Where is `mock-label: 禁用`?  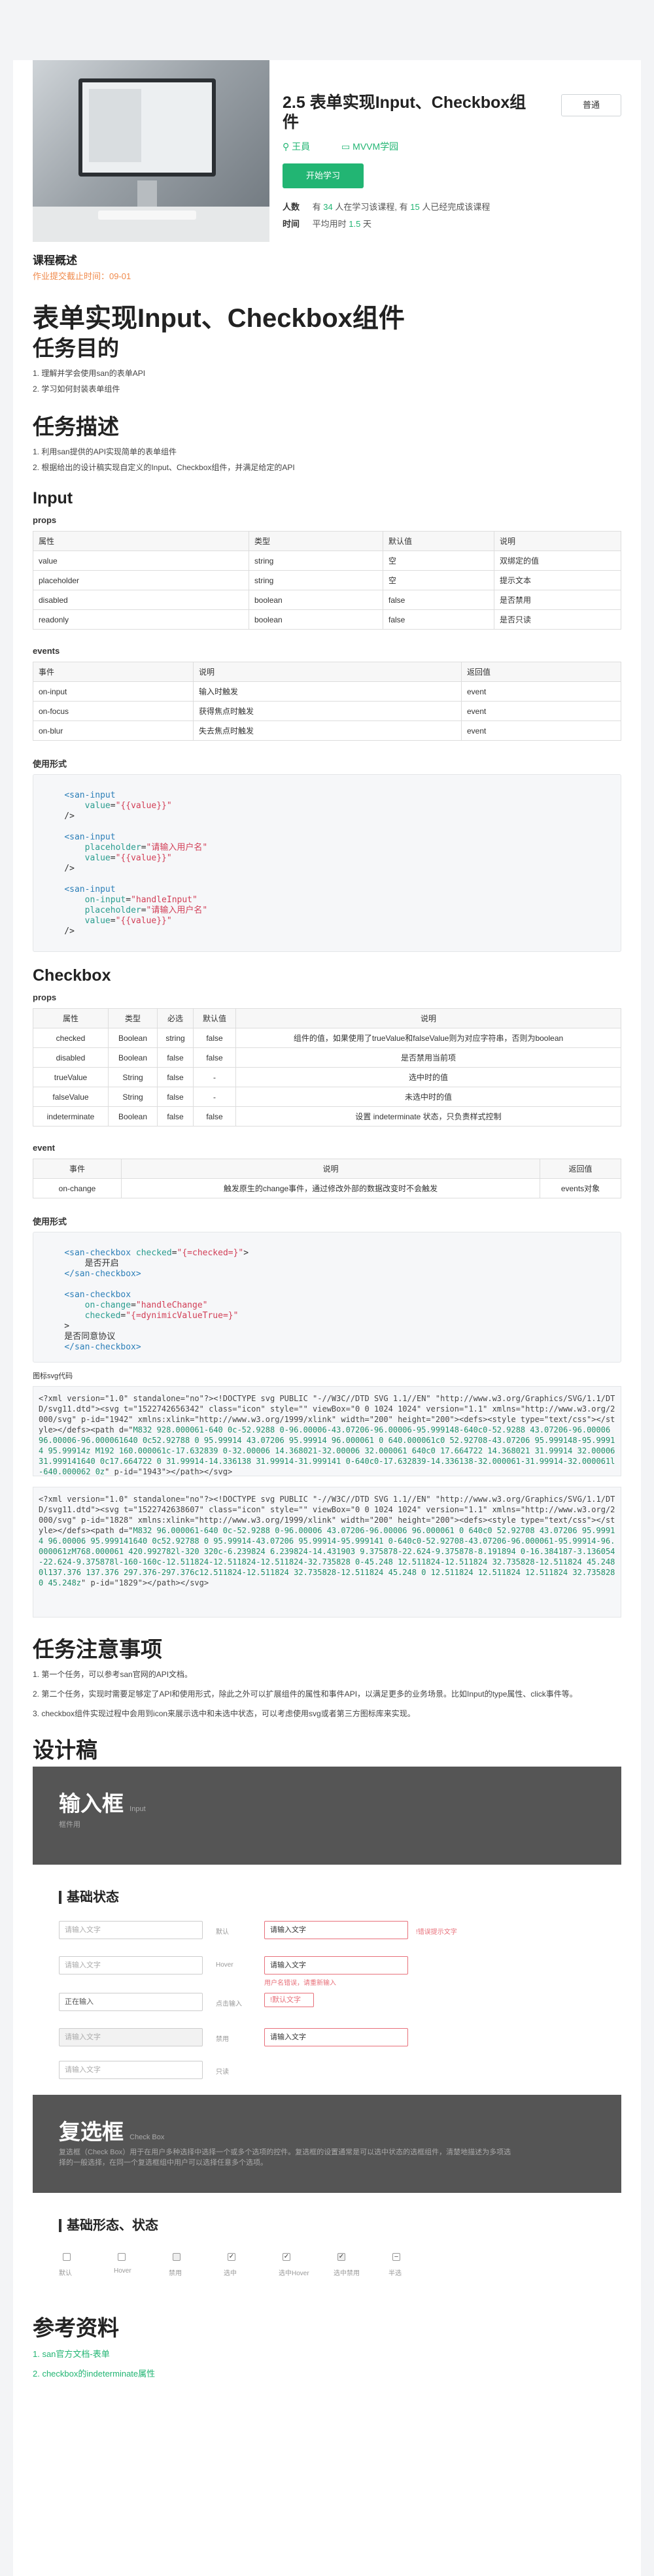
mock-label: 禁用 is located at coordinates (175, 2273).